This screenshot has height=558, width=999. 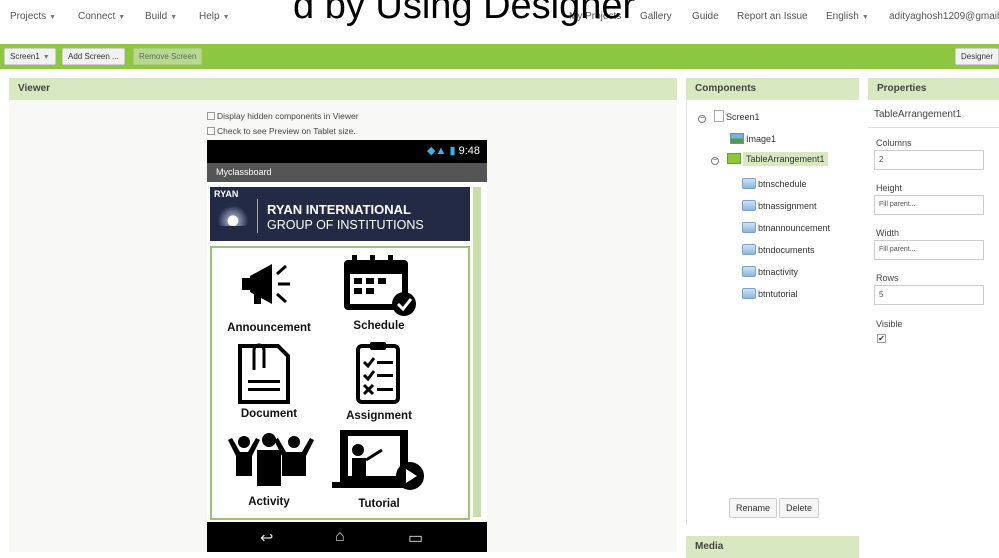 What do you see at coordinates (734, 158) in the screenshot?
I see `table-arrangement-icon` at bounding box center [734, 158].